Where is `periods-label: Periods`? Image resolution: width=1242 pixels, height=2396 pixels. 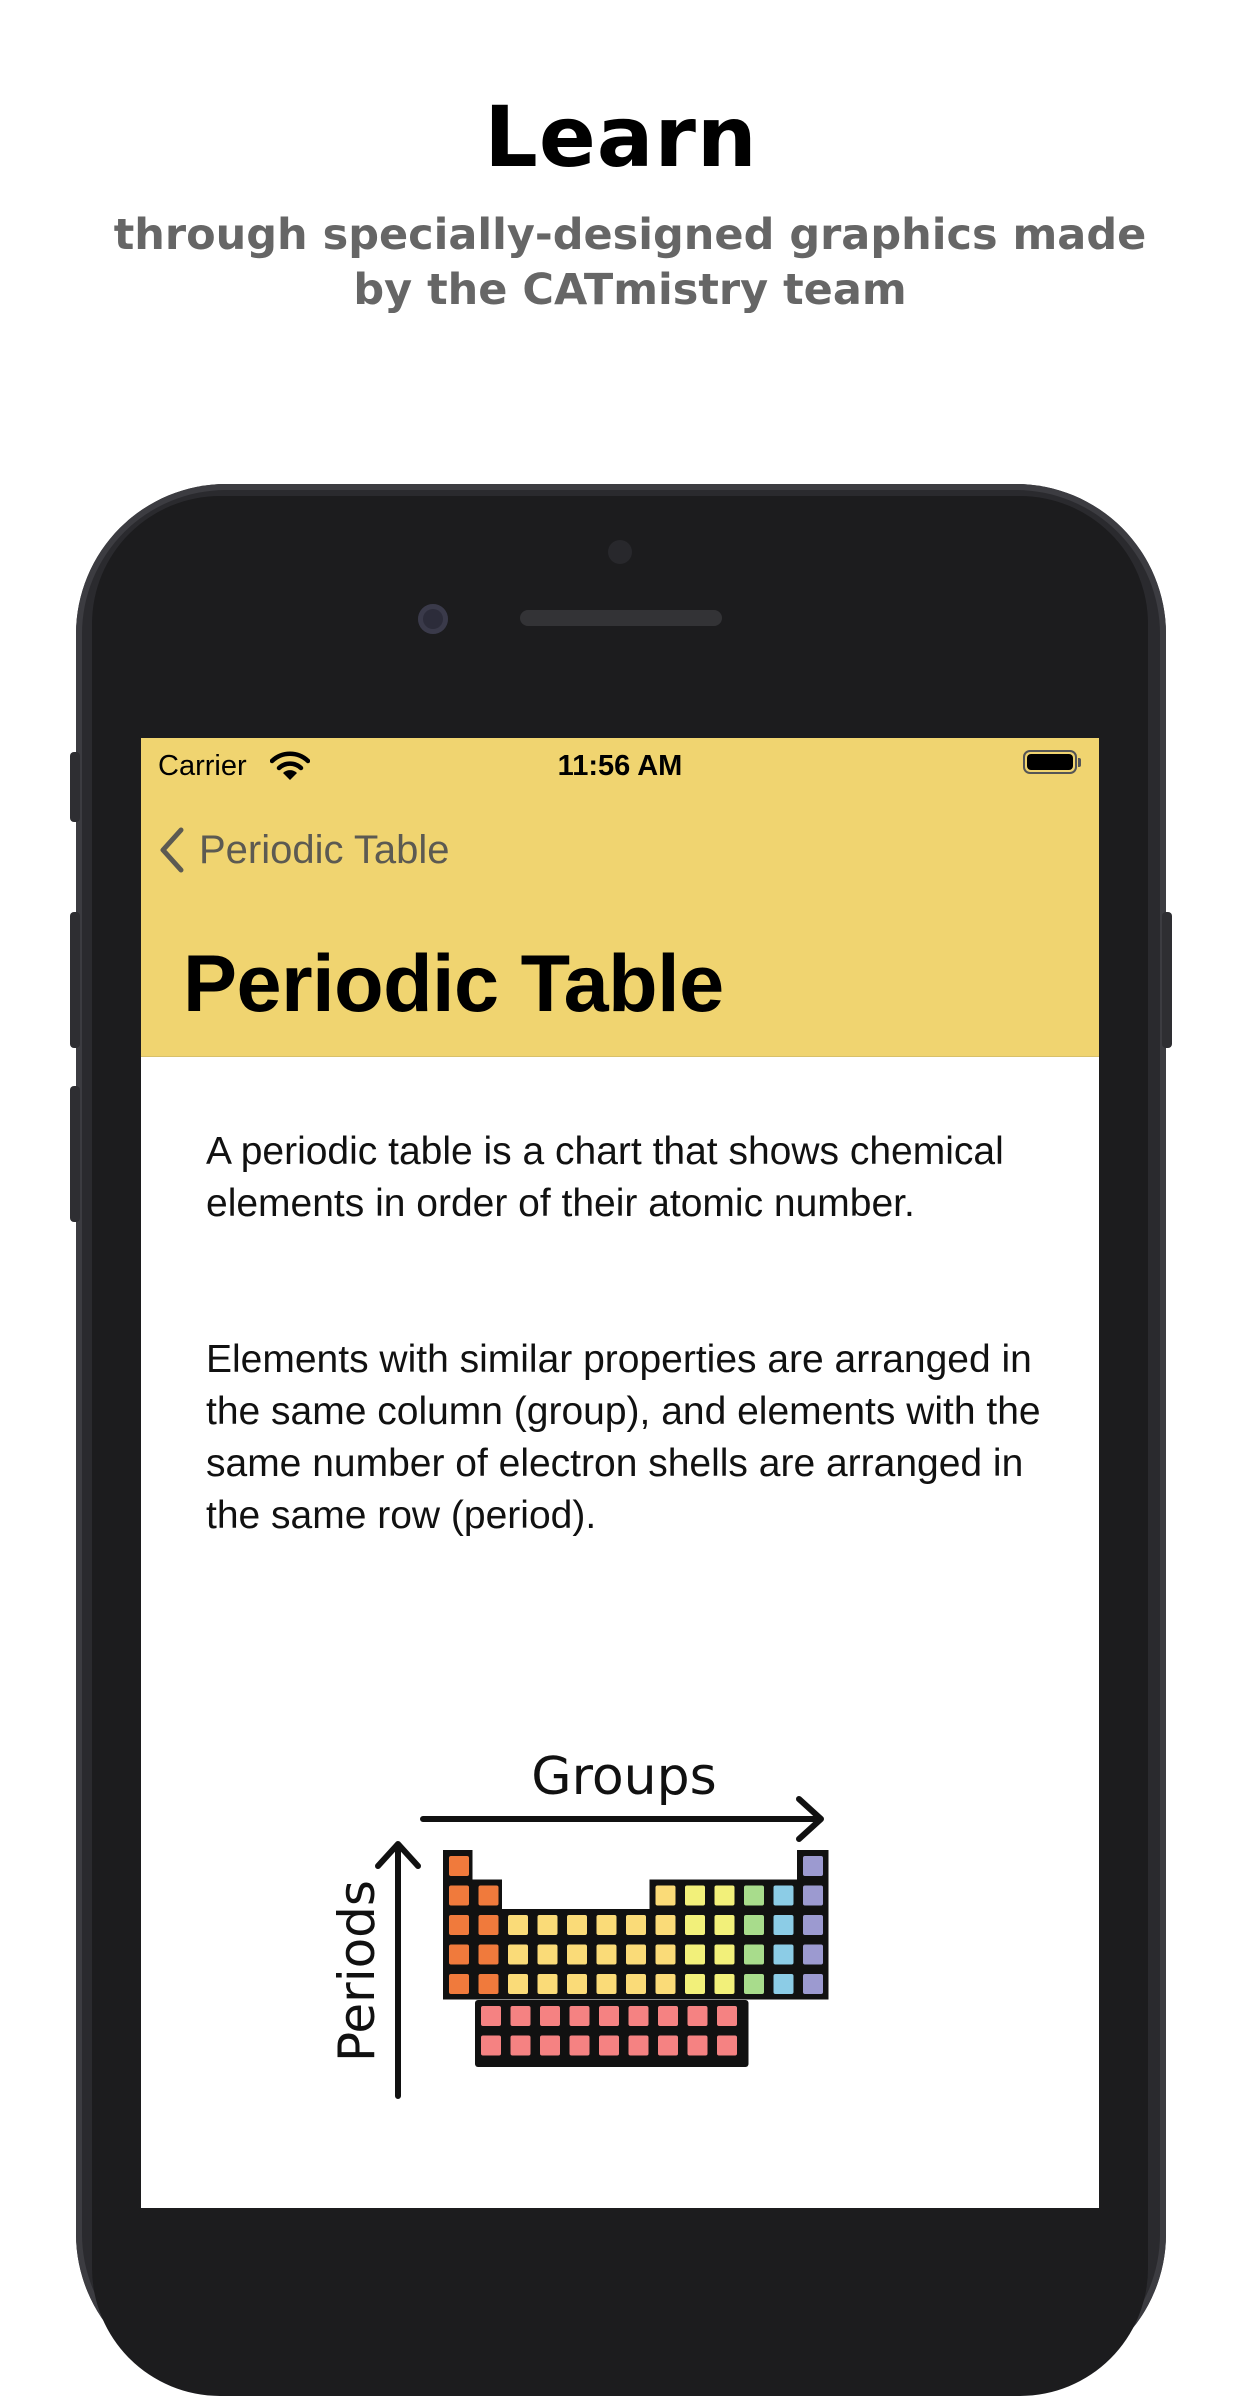 periods-label: Periods is located at coordinates (357, 1971).